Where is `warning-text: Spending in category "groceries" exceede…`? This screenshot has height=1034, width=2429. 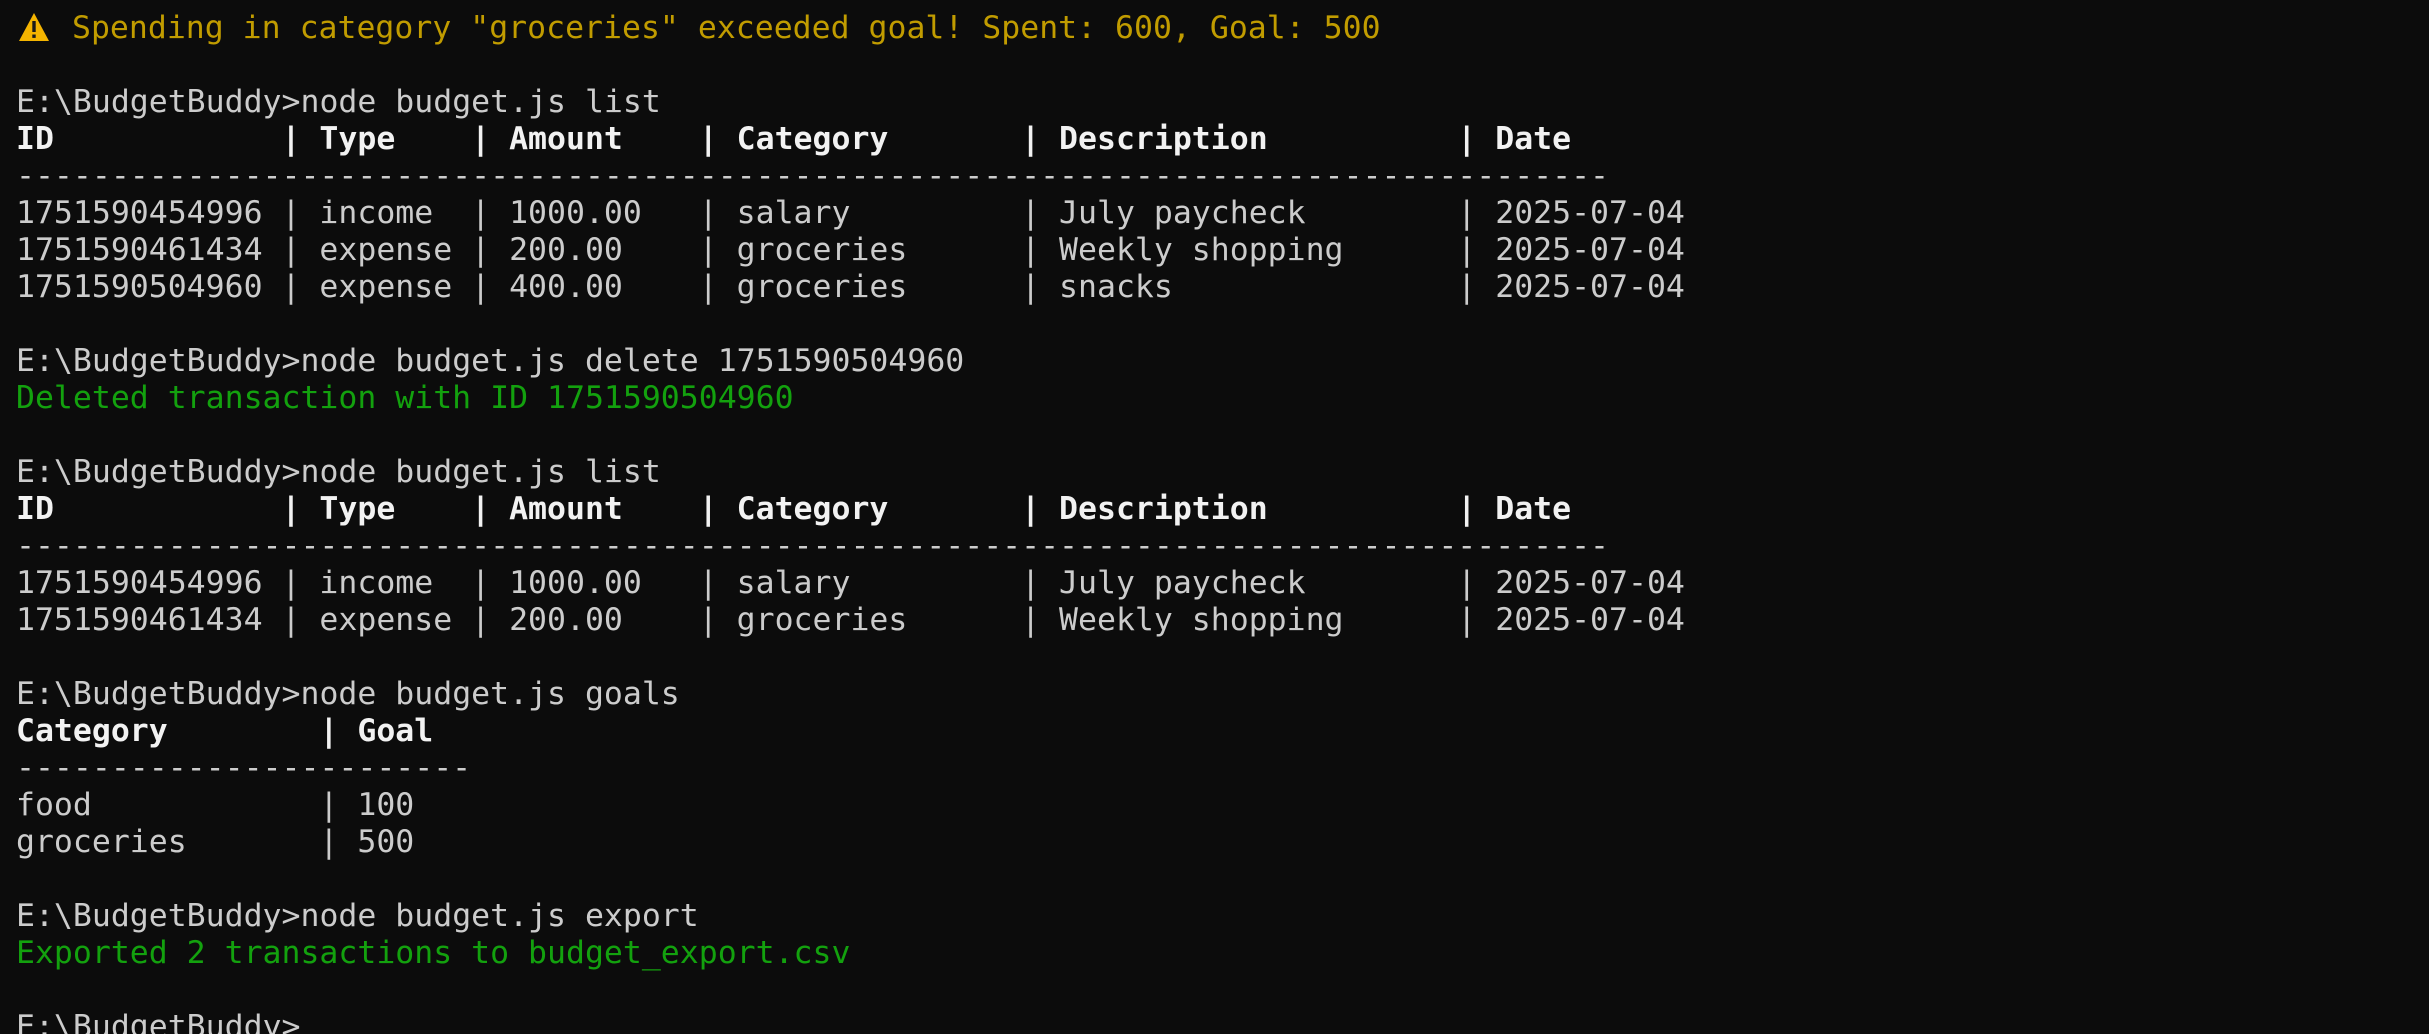
warning-text: Spending in category "groceries" exceede… is located at coordinates (726, 28).